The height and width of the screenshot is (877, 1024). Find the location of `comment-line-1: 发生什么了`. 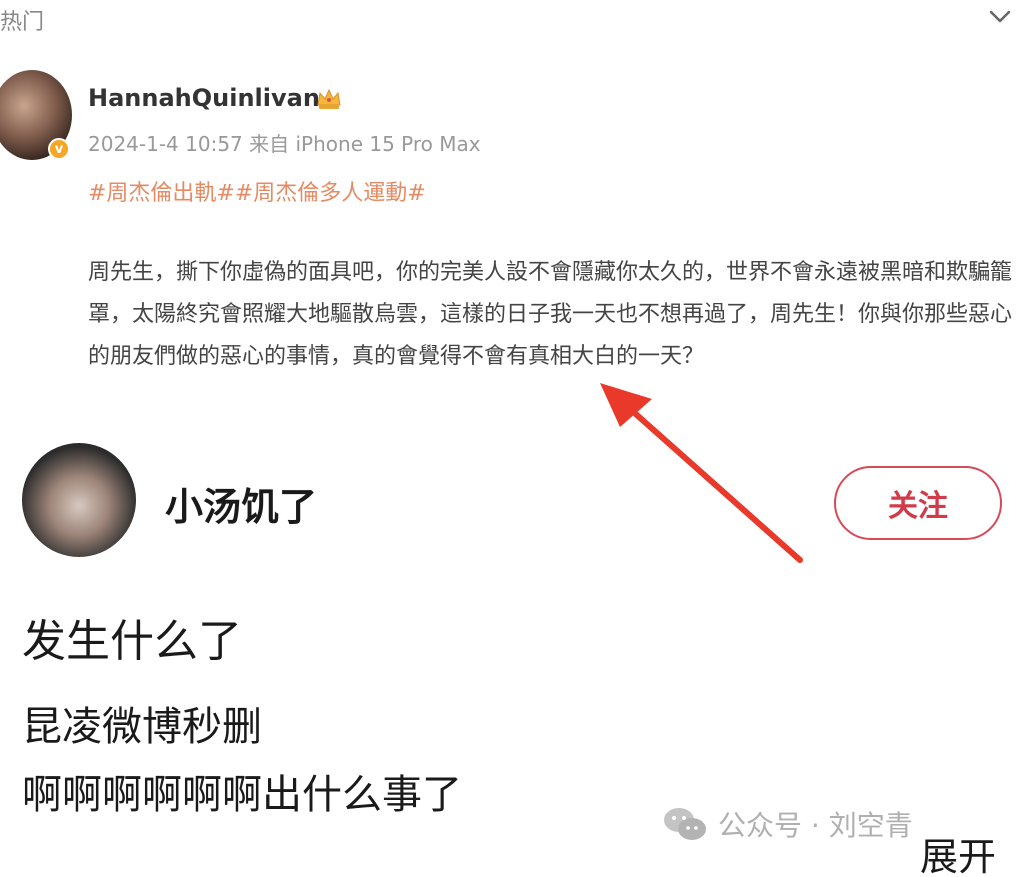

comment-line-1: 发生什么了 is located at coordinates (132, 641).